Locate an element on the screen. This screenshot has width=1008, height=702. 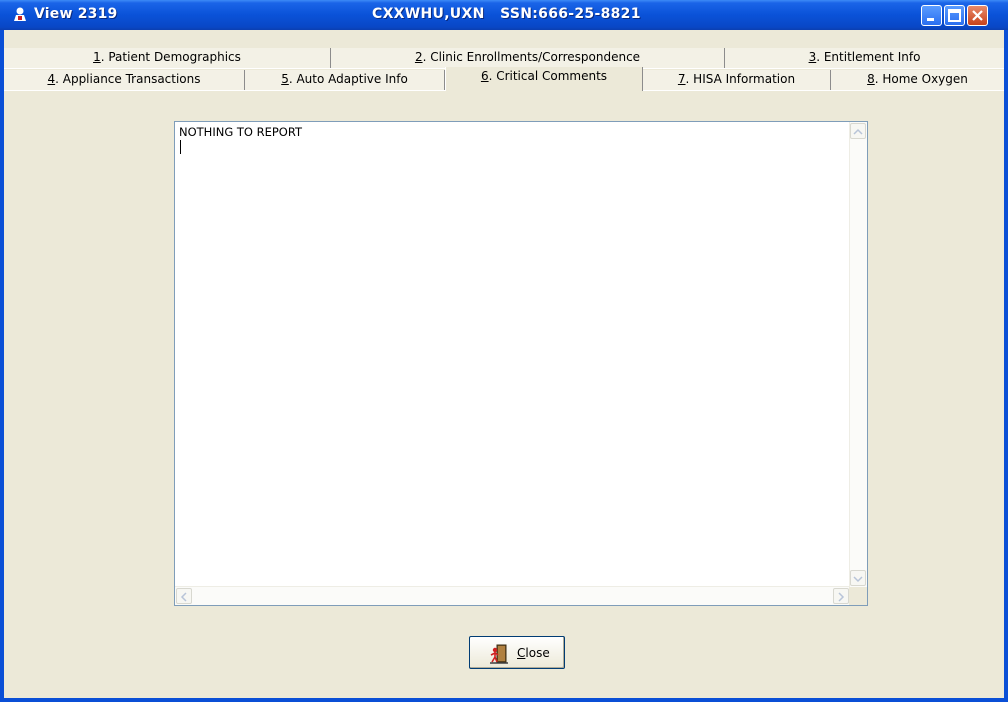
tab-entitlement-info: 3. Entitlement Info is located at coordinates (864, 58).